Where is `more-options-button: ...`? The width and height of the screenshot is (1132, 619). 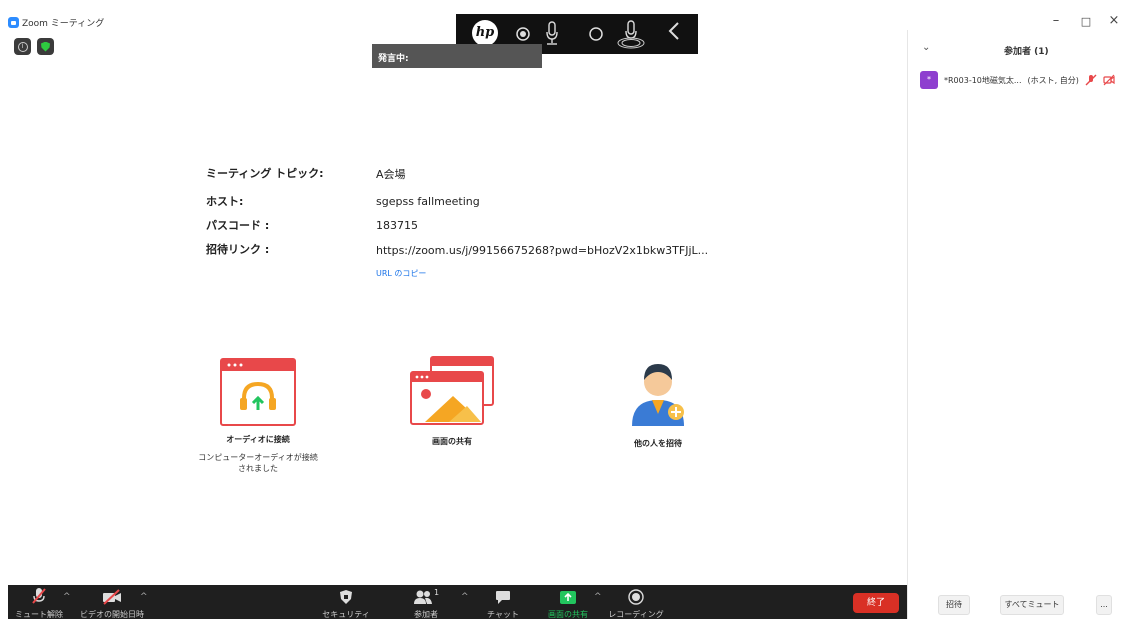
more-options-button: ... is located at coordinates (1104, 605).